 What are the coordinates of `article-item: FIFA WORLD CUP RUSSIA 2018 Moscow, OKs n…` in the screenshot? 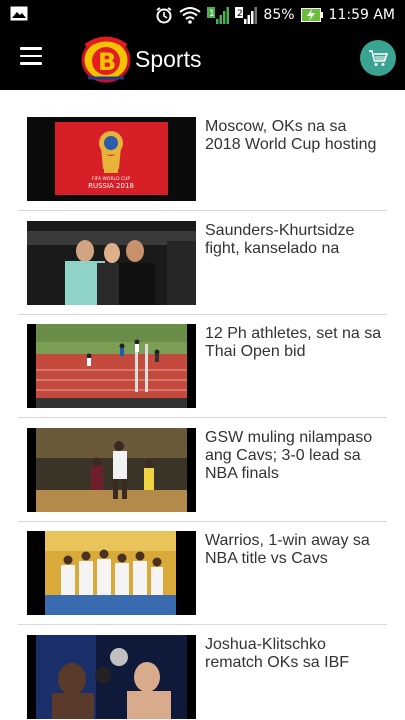 It's located at (202, 160).